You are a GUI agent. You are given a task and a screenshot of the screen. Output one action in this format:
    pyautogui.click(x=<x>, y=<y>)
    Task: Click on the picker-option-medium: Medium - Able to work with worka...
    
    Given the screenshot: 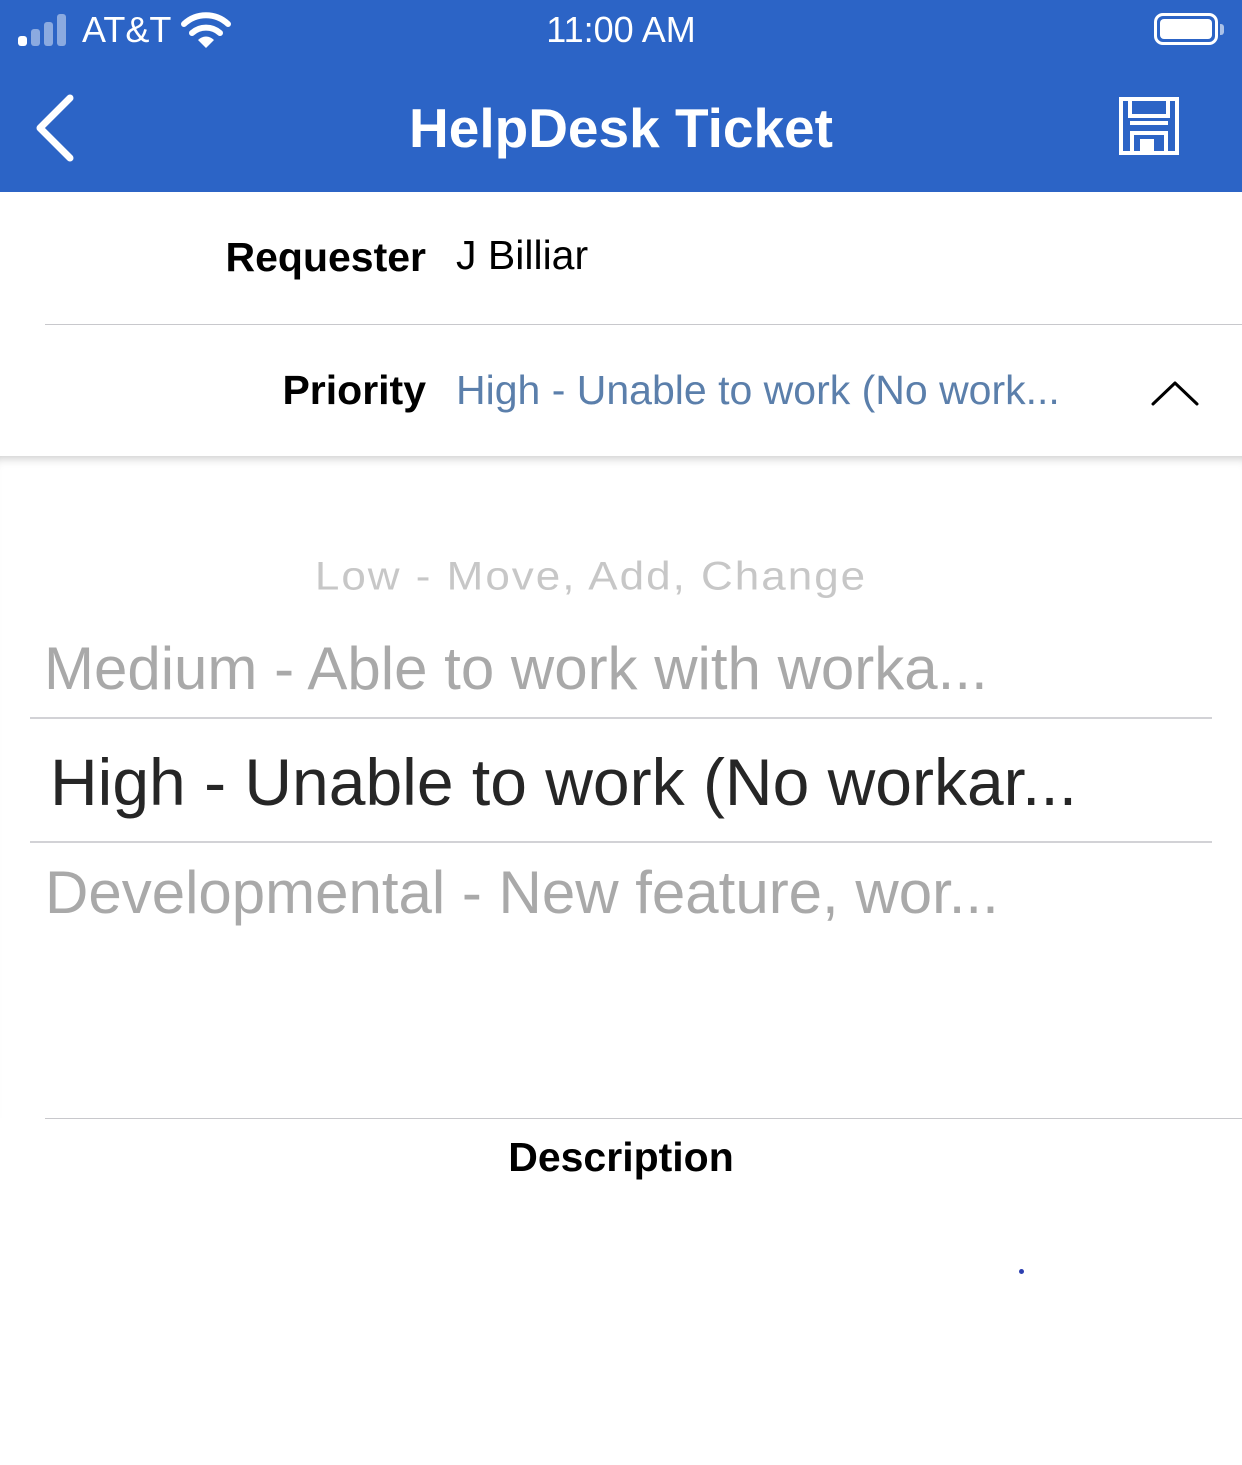 What is the action you would take?
    pyautogui.click(x=516, y=668)
    